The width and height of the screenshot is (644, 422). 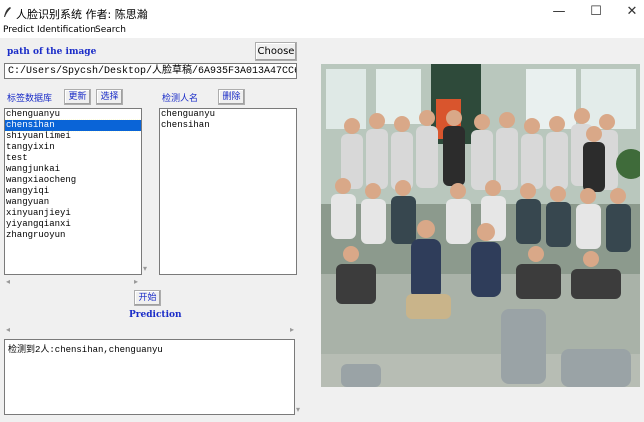 I want to click on scroll-left-arrow: ◂, so click(x=8, y=282).